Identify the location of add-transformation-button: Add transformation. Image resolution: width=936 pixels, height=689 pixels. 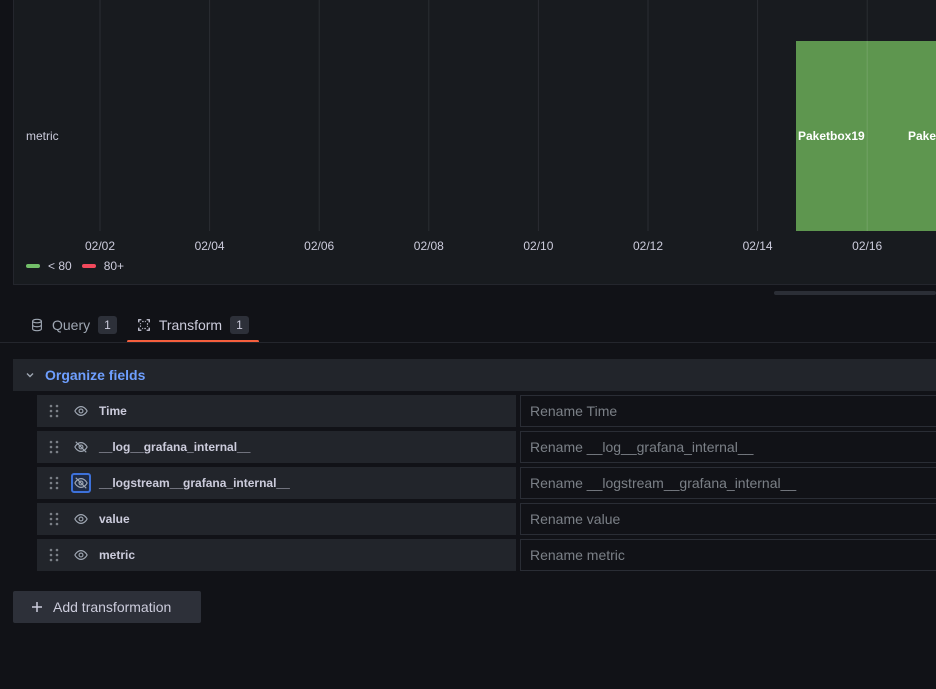
(107, 607).